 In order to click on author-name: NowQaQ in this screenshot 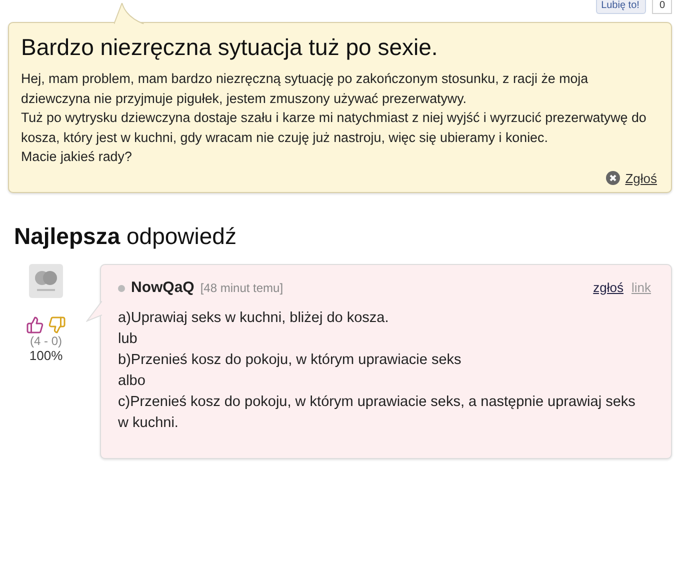, I will do `click(162, 287)`.